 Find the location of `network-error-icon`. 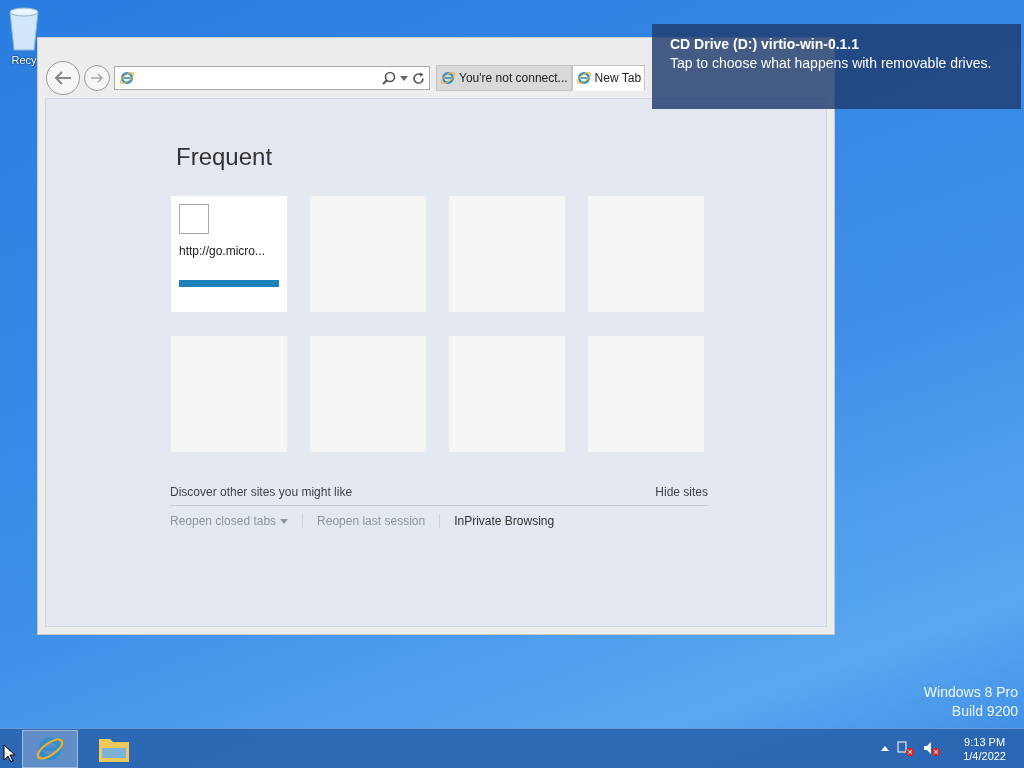

network-error-icon is located at coordinates (906, 748).